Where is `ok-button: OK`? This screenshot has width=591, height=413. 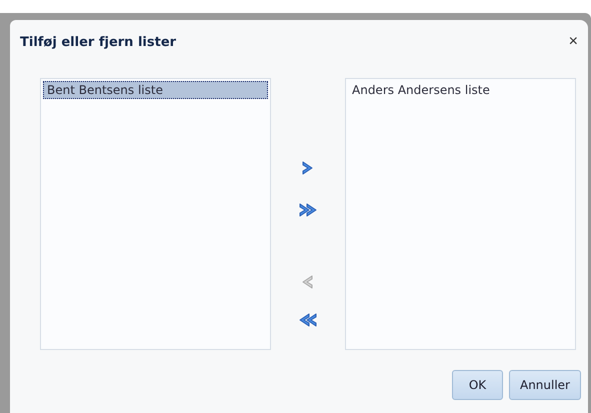
ok-button: OK is located at coordinates (477, 385).